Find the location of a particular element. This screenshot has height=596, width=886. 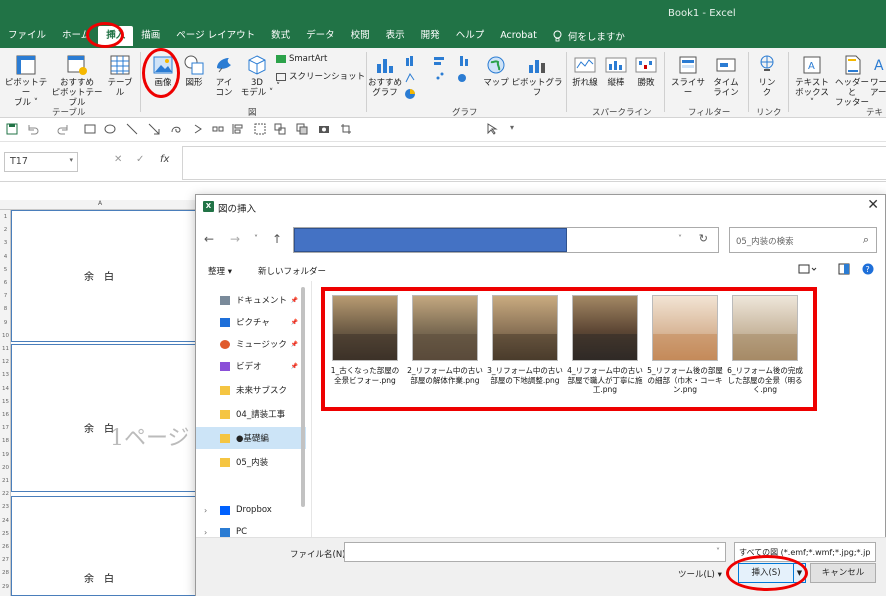

file-item: 2_リフォーム中の古い部屋の解体作業.png is located at coordinates (445, 340).